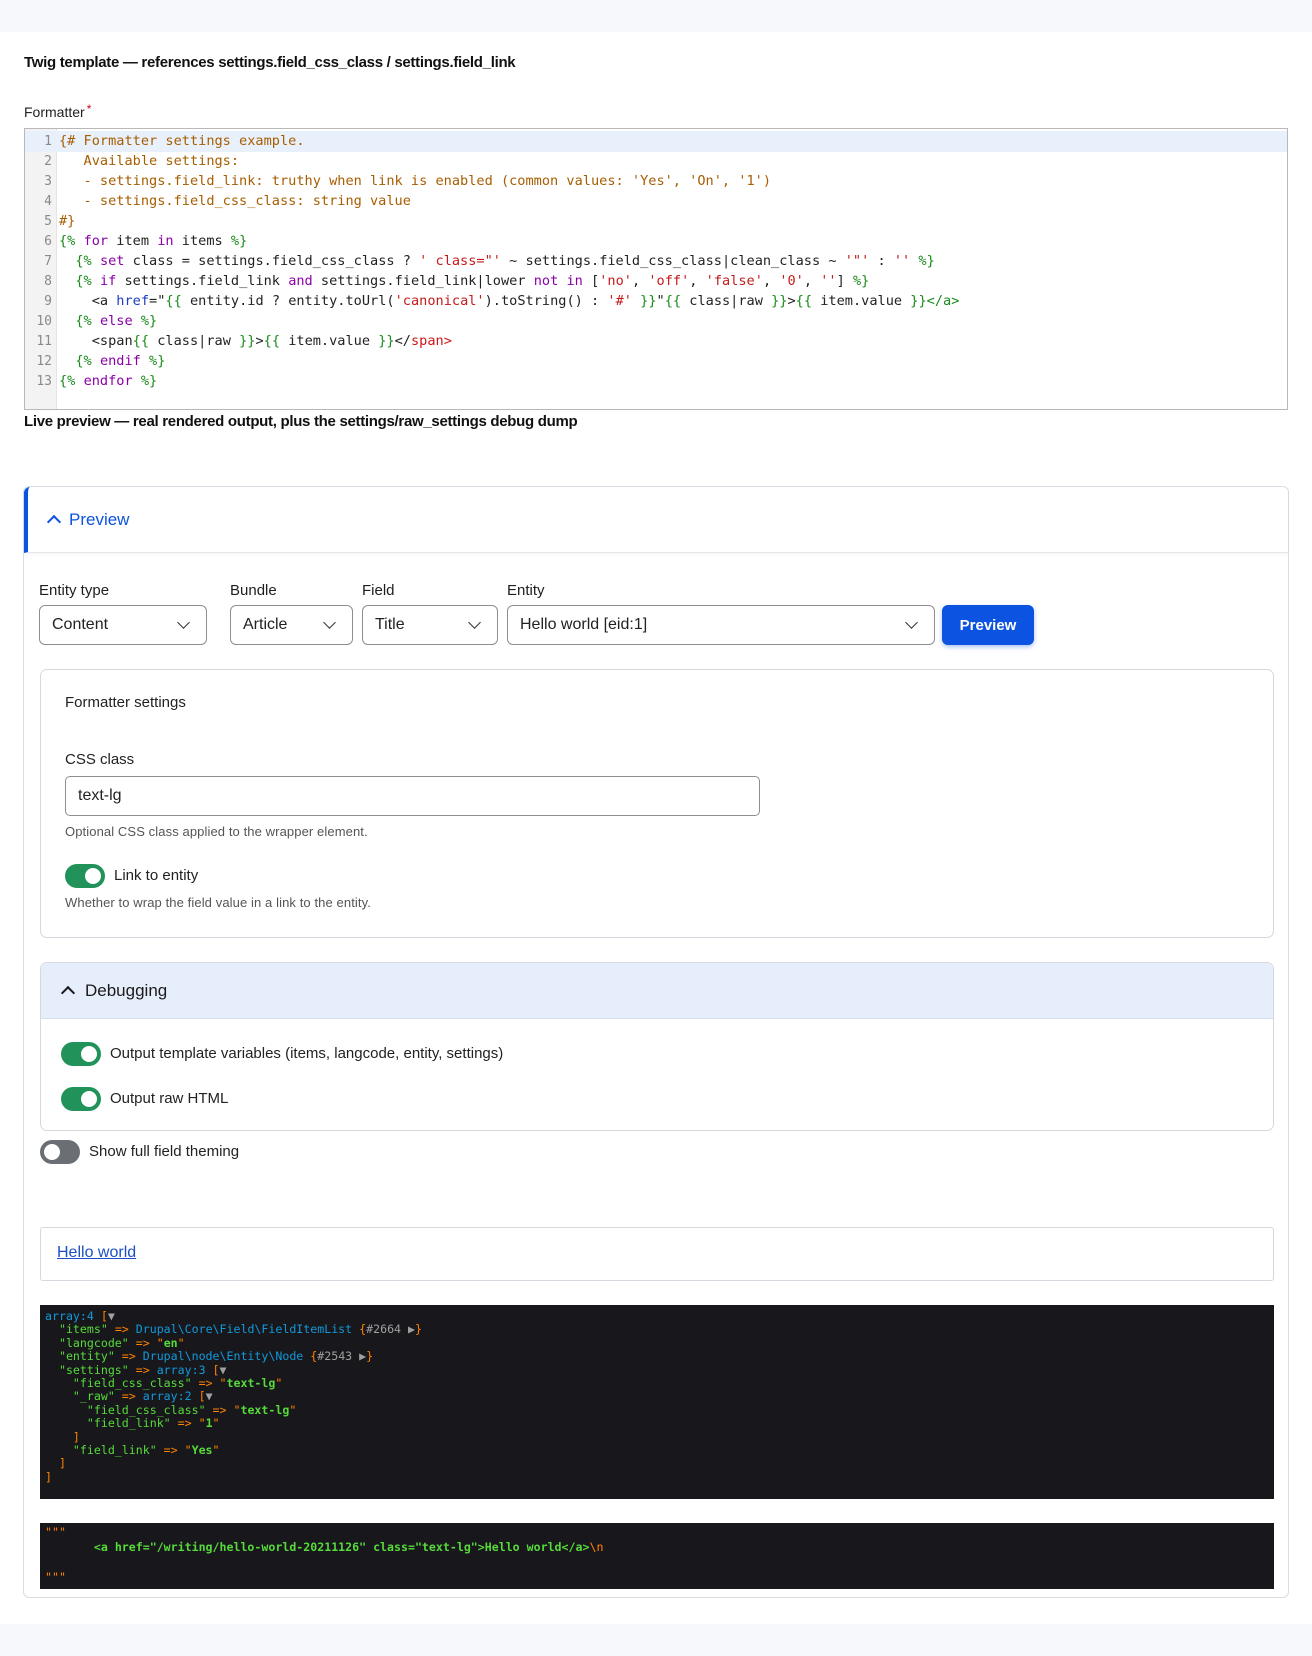 The image size is (1312, 1656). What do you see at coordinates (656, 141) in the screenshot?
I see `code-line: 1 {# Formatter settings example.` at bounding box center [656, 141].